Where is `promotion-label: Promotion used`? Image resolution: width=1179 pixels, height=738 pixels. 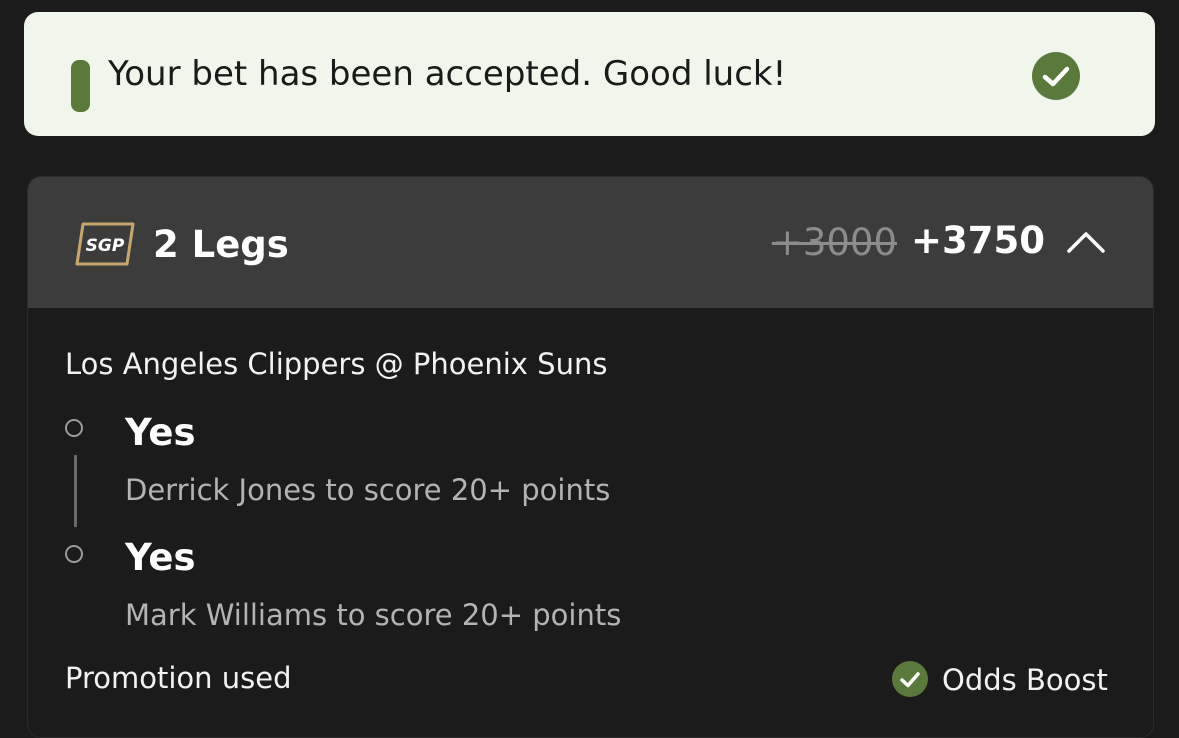 promotion-label: Promotion used is located at coordinates (178, 678).